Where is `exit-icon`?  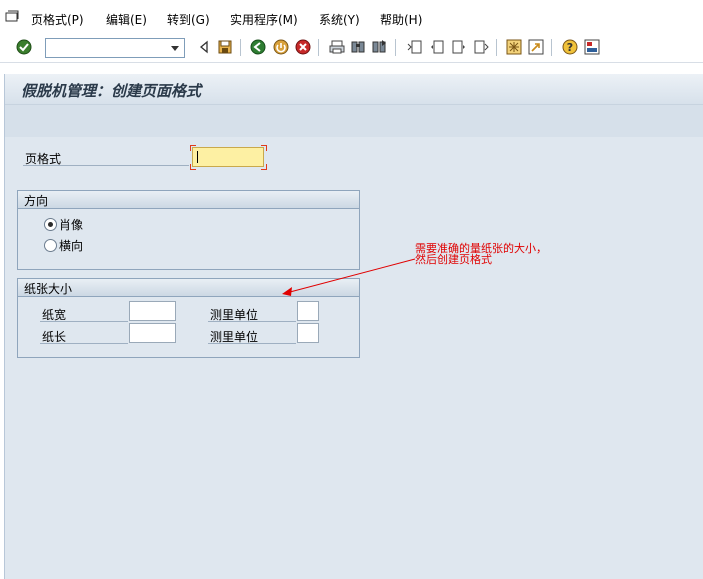
exit-icon is located at coordinates (281, 47).